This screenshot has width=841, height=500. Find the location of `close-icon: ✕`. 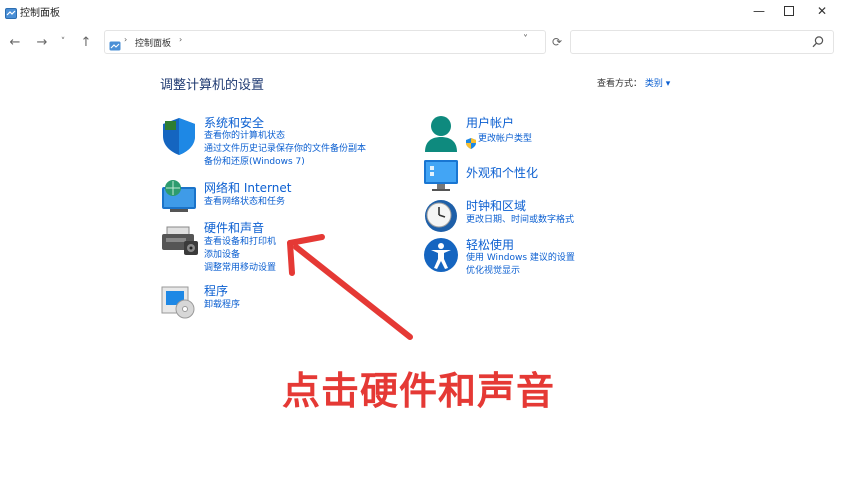

close-icon: ✕ is located at coordinates (822, 11).